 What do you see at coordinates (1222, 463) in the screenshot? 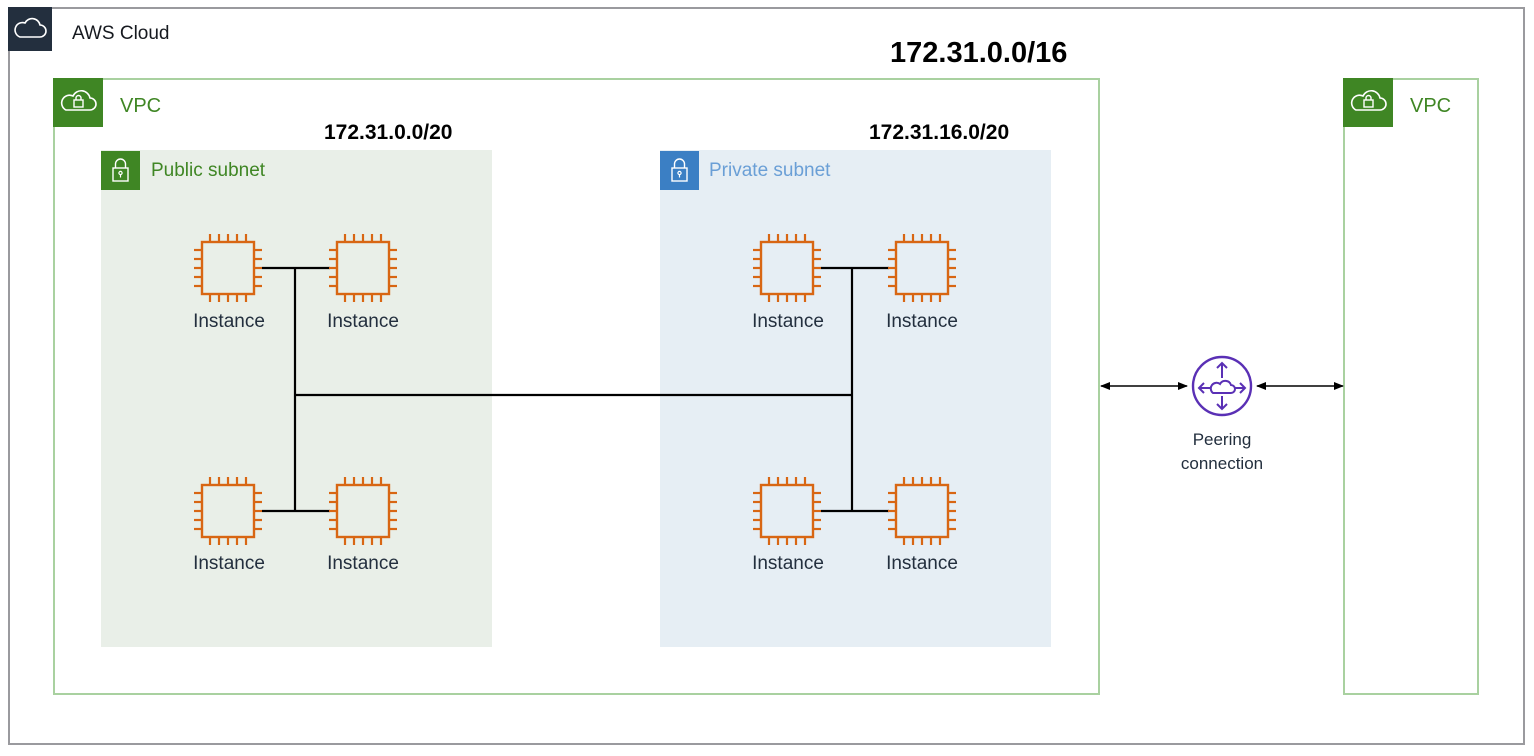
I see `peering-label-line2: connection` at bounding box center [1222, 463].